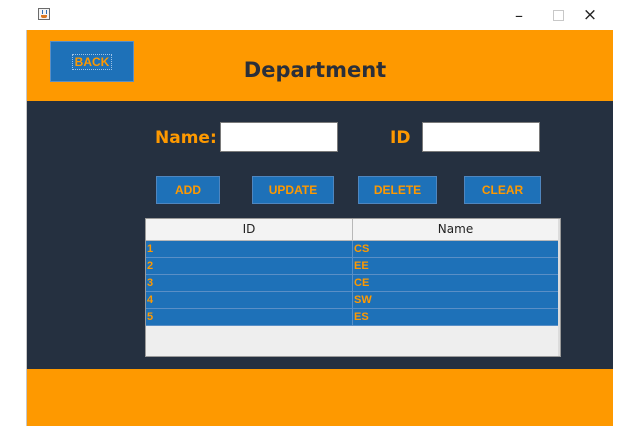  Describe the element at coordinates (397, 190) in the screenshot. I see `delete-button: DELETE` at that location.